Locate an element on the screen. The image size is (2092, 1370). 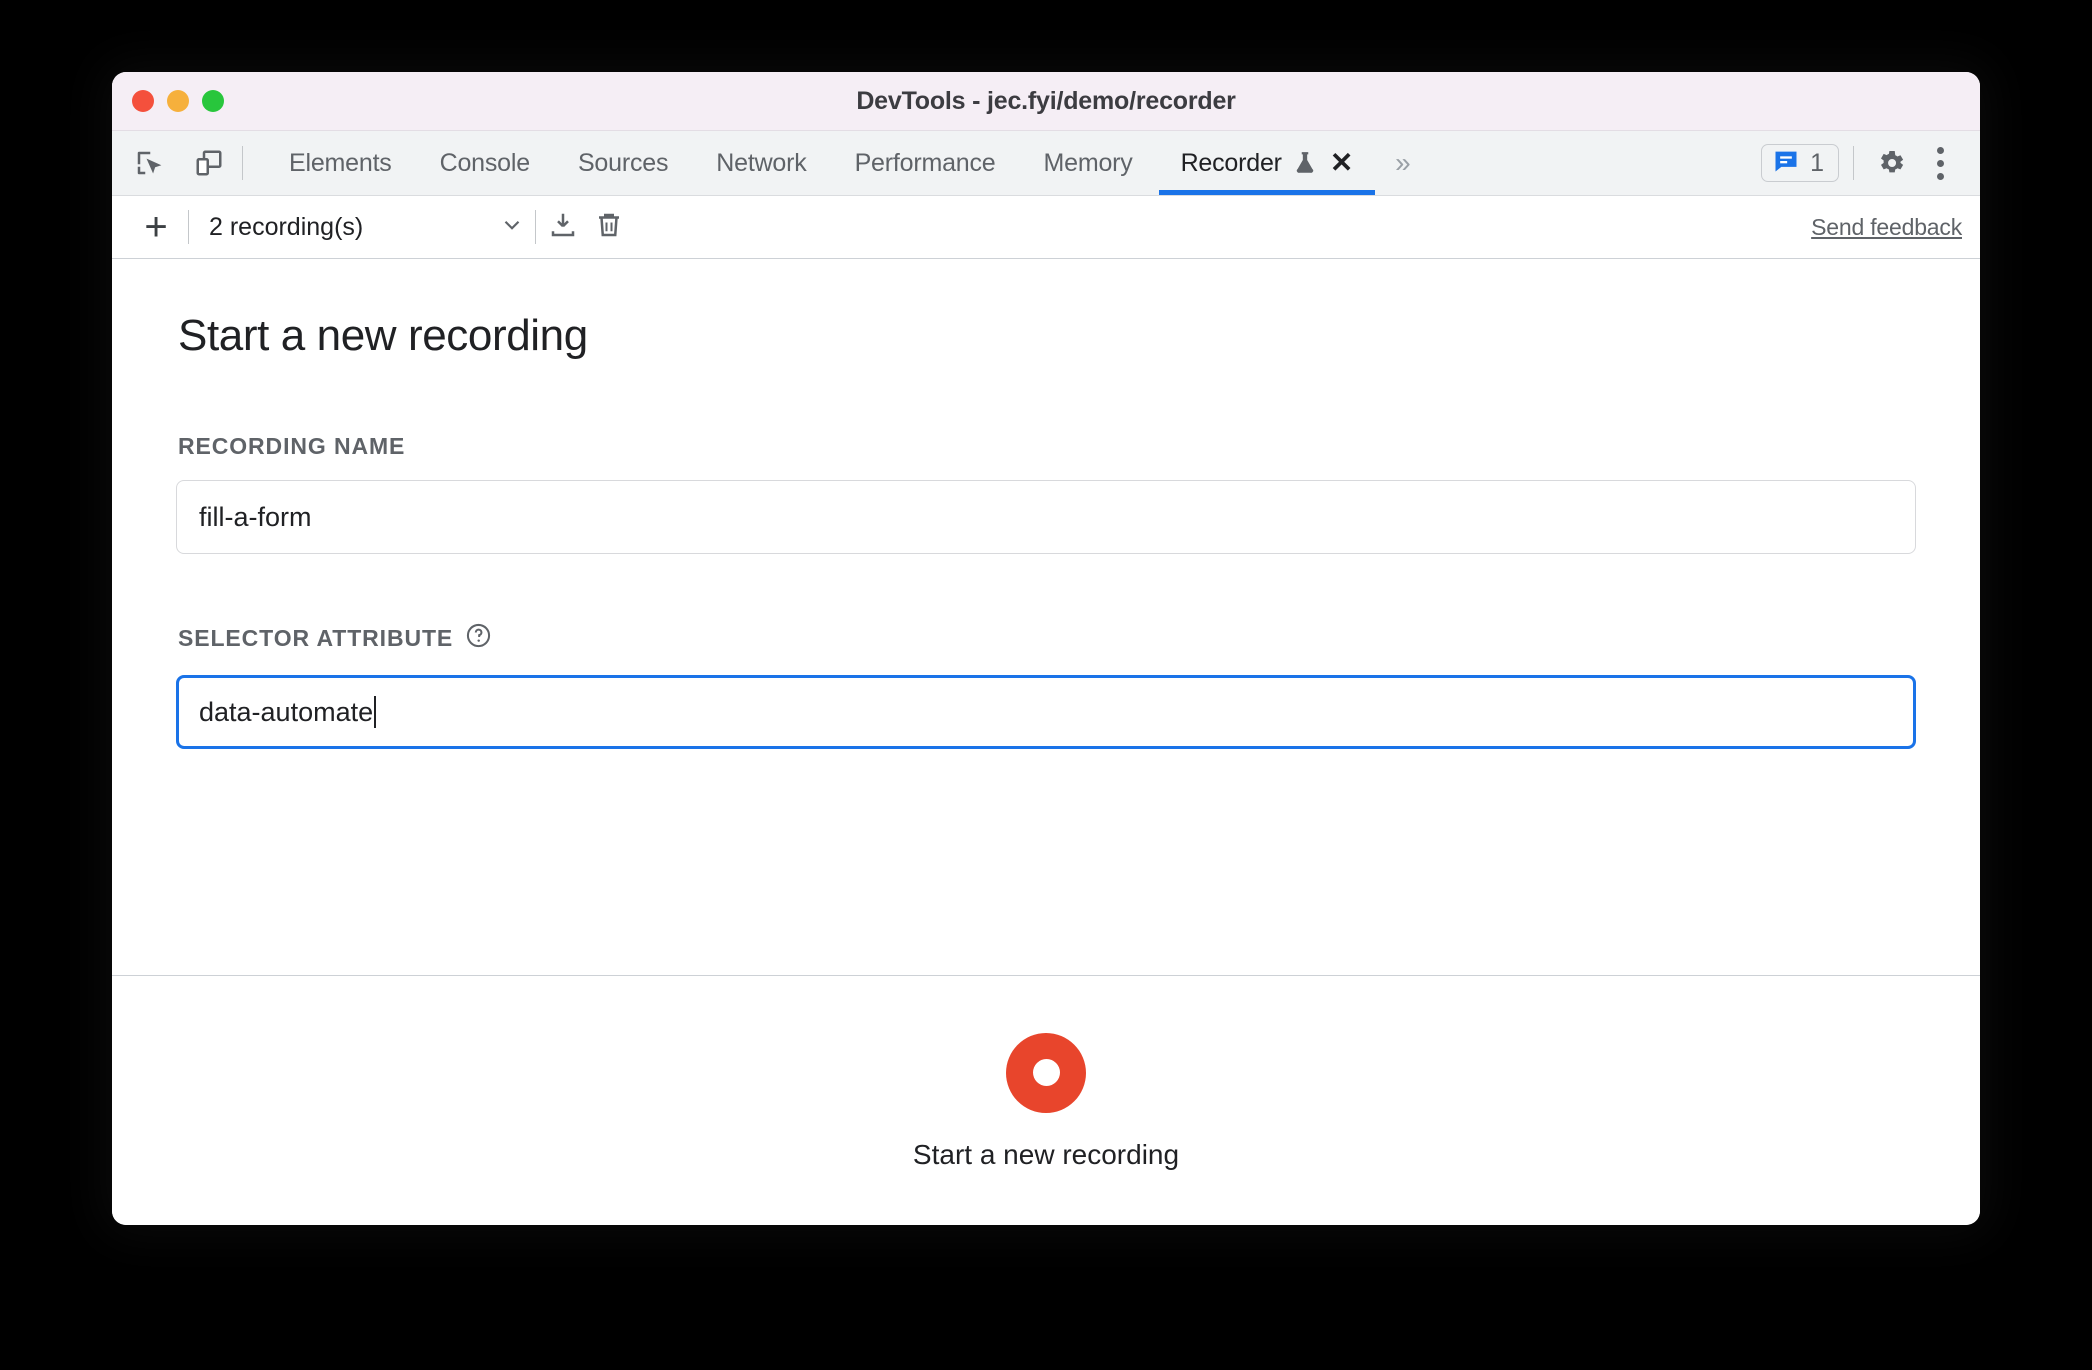
selector-attribute-label: SELECTOR ATTRIBUTE is located at coordinates (1047, 638).